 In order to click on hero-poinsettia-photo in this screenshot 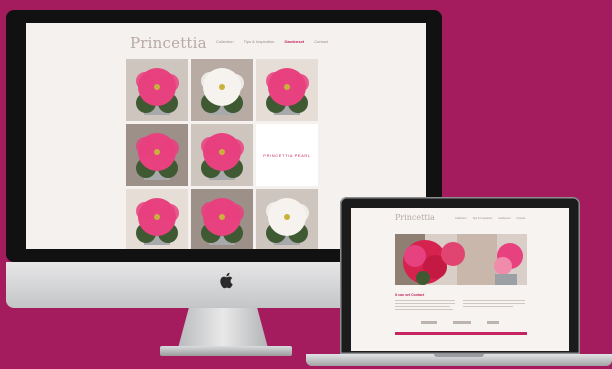, I will do `click(461, 259)`.